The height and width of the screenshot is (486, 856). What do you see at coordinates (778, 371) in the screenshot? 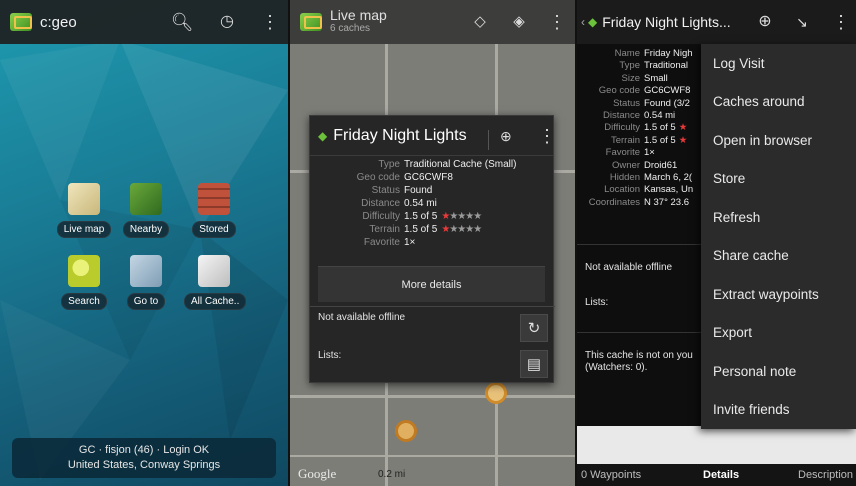
I see `menu-item-personal-note: Personal note` at bounding box center [778, 371].